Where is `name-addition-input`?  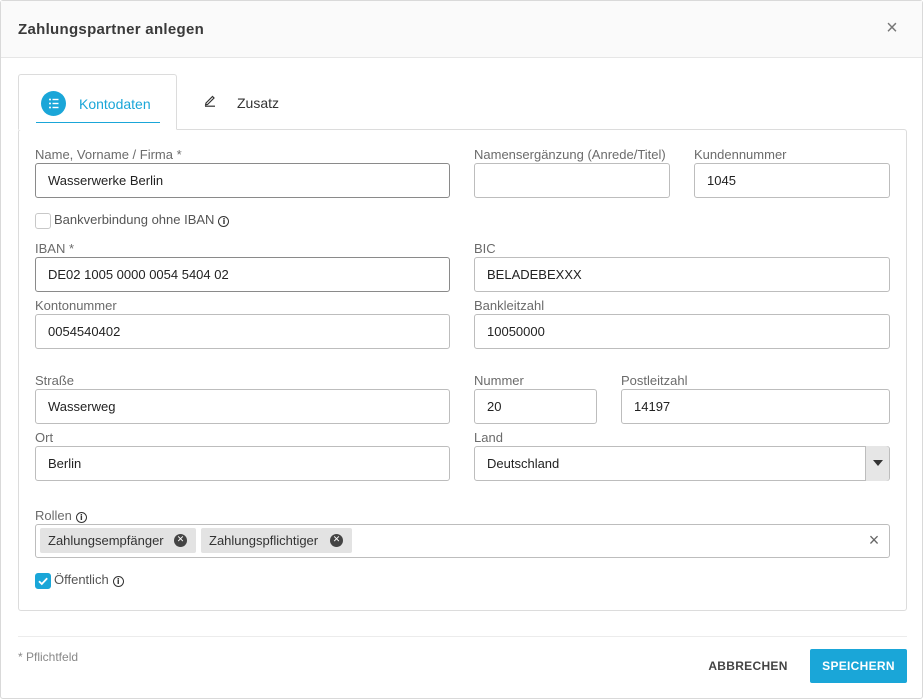
name-addition-input is located at coordinates (572, 180).